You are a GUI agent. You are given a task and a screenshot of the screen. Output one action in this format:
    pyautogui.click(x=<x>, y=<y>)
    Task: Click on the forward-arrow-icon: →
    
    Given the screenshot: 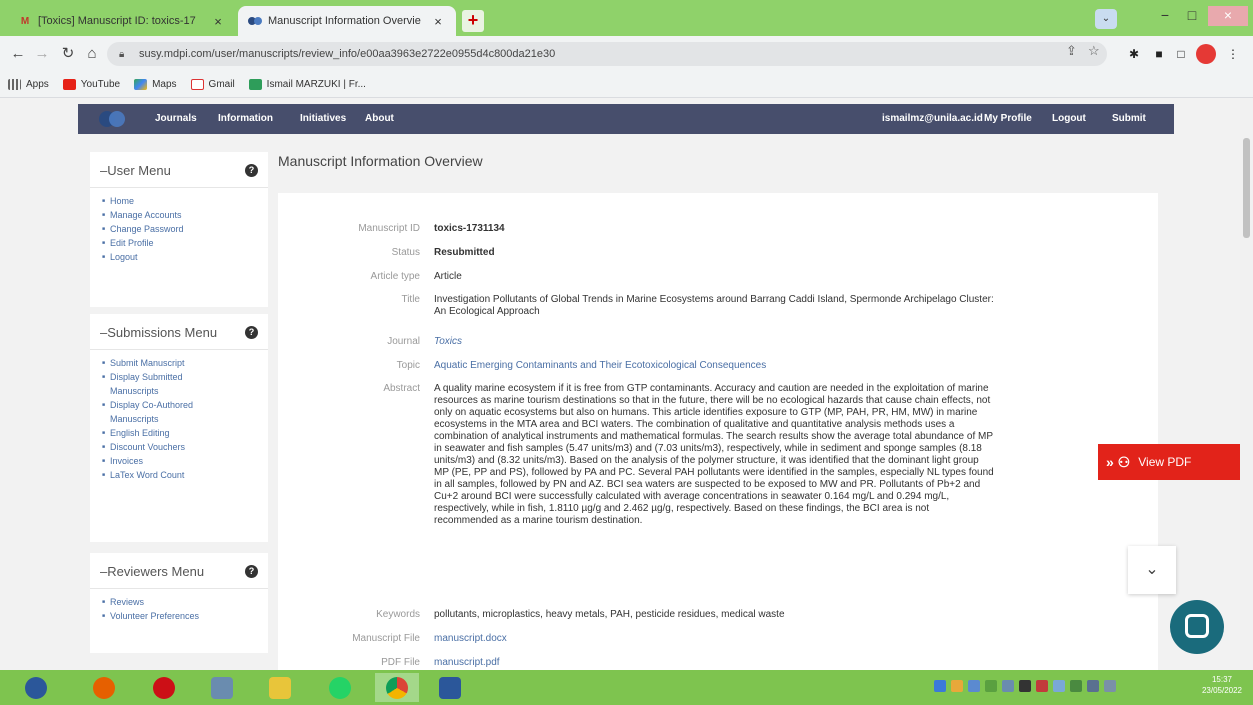 What is the action you would take?
    pyautogui.click(x=42, y=54)
    